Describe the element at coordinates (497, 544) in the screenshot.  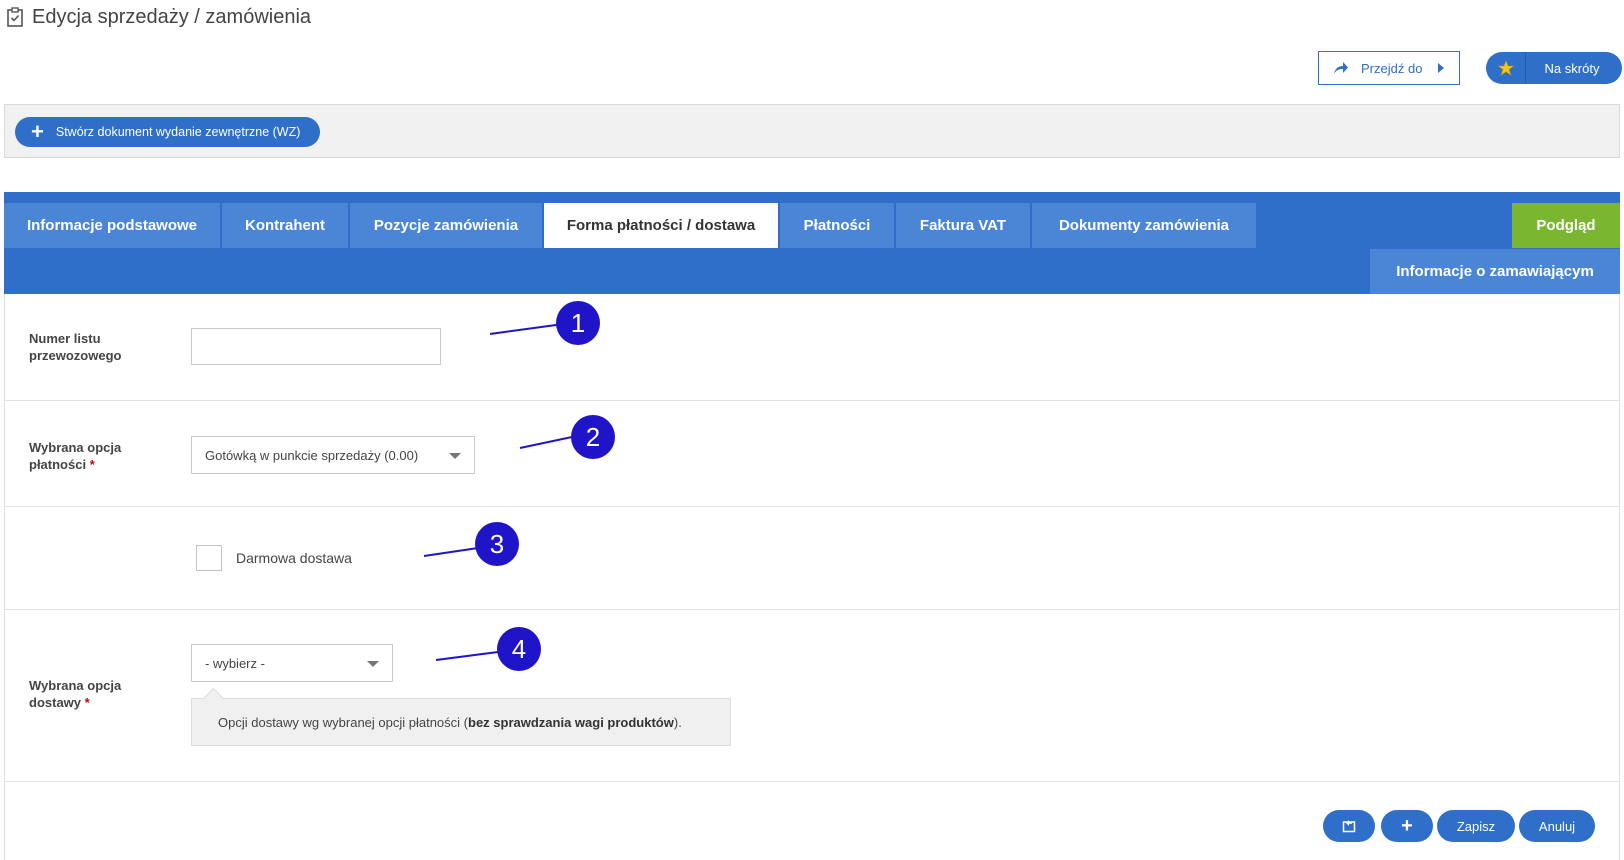
I see `annotation-marker-3: 3` at that location.